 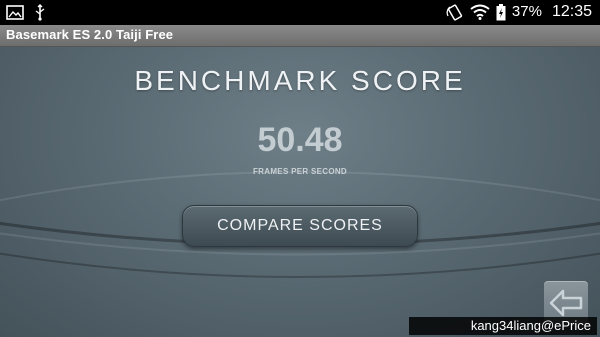 I want to click on status-bar-left, so click(x=26, y=12).